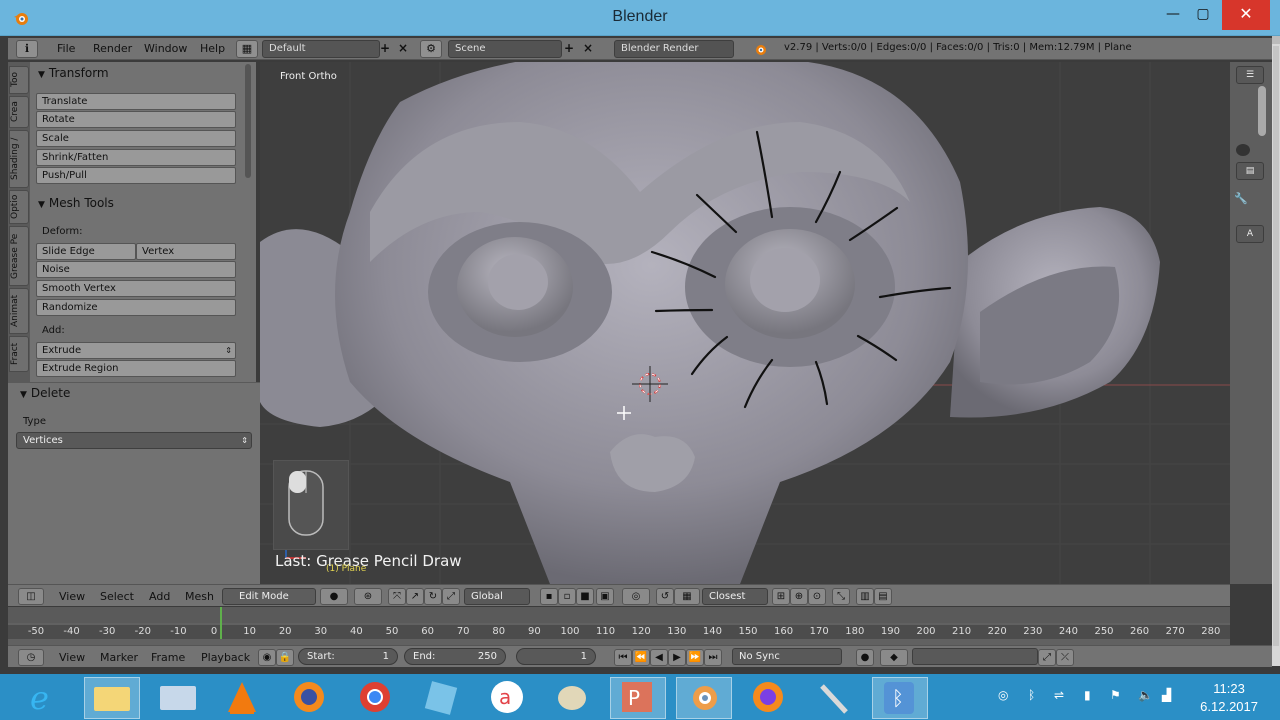 The image size is (1280, 720). Describe the element at coordinates (1241, 198) in the screenshot. I see `tools-wrench-icon: 🔧` at that location.